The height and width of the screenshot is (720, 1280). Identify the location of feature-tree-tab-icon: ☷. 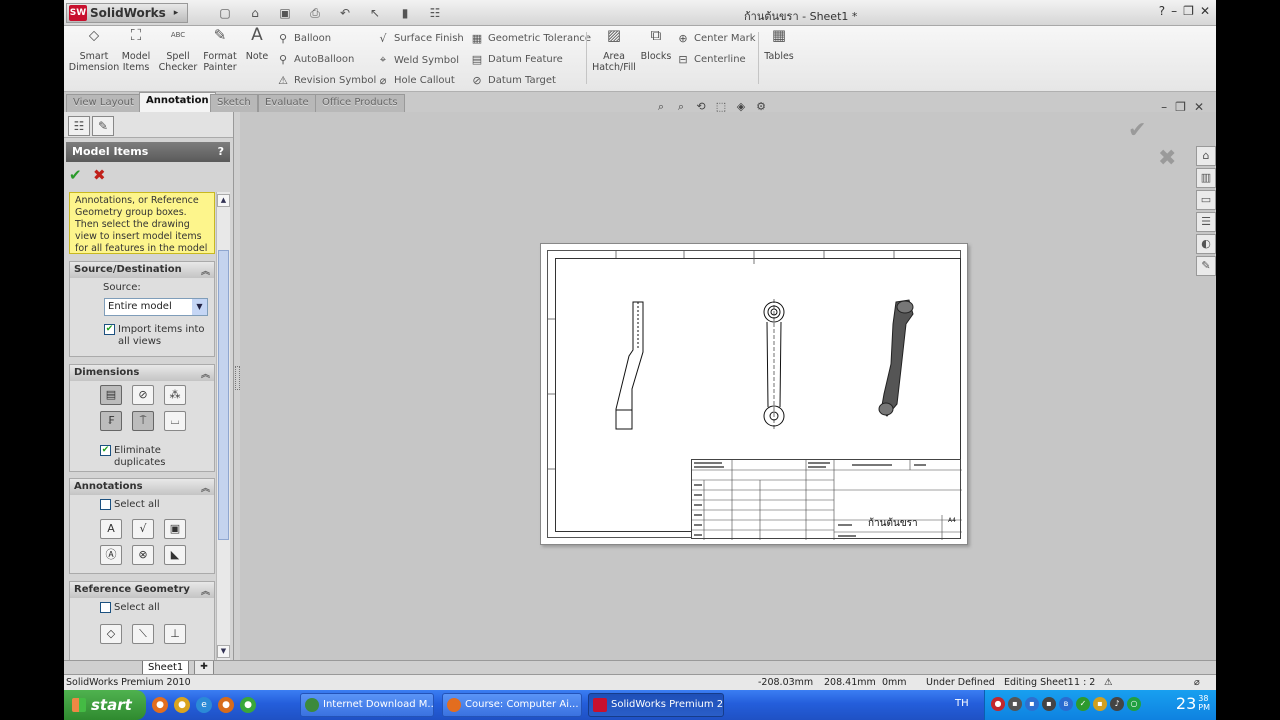
(79, 126).